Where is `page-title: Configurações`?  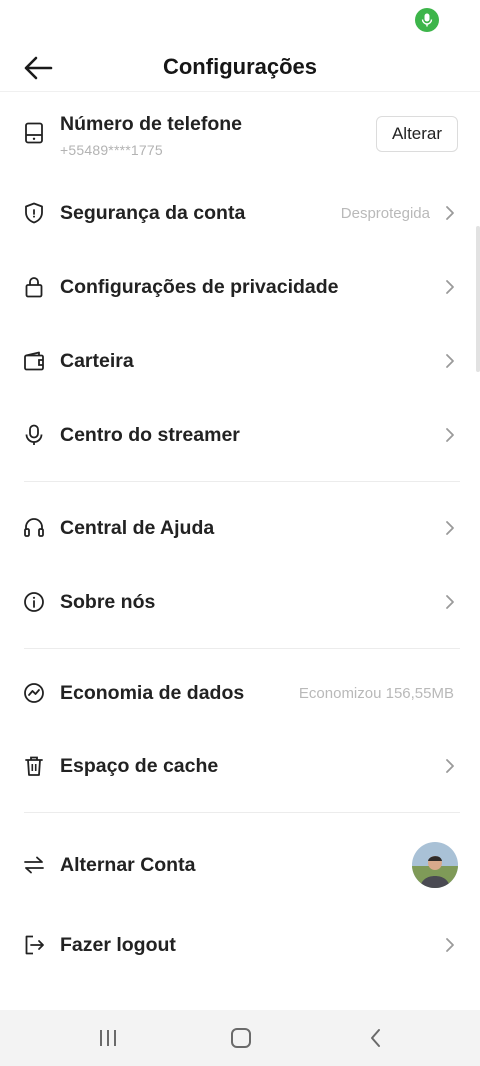 page-title: Configurações is located at coordinates (240, 66).